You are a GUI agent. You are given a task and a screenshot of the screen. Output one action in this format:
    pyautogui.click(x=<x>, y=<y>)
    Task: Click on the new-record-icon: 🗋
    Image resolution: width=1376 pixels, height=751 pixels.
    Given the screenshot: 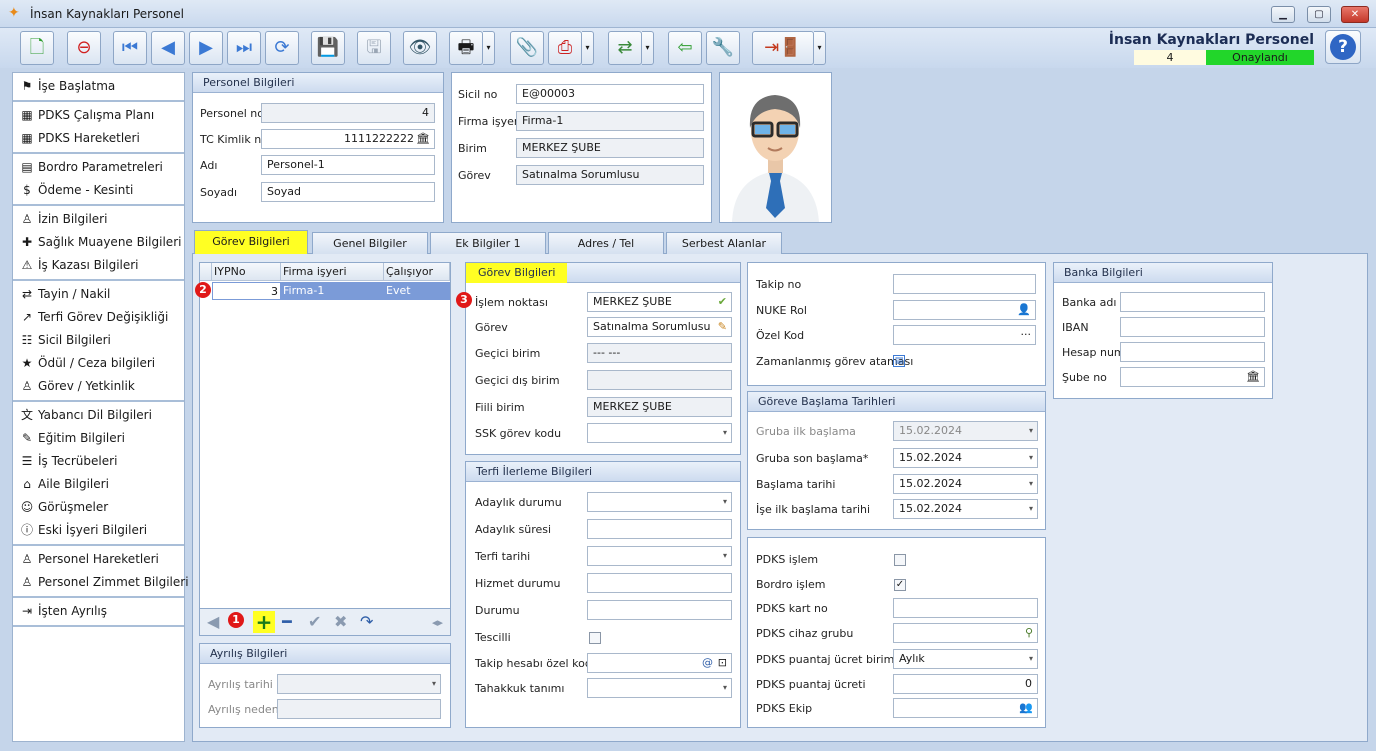 What is the action you would take?
    pyautogui.click(x=37, y=48)
    